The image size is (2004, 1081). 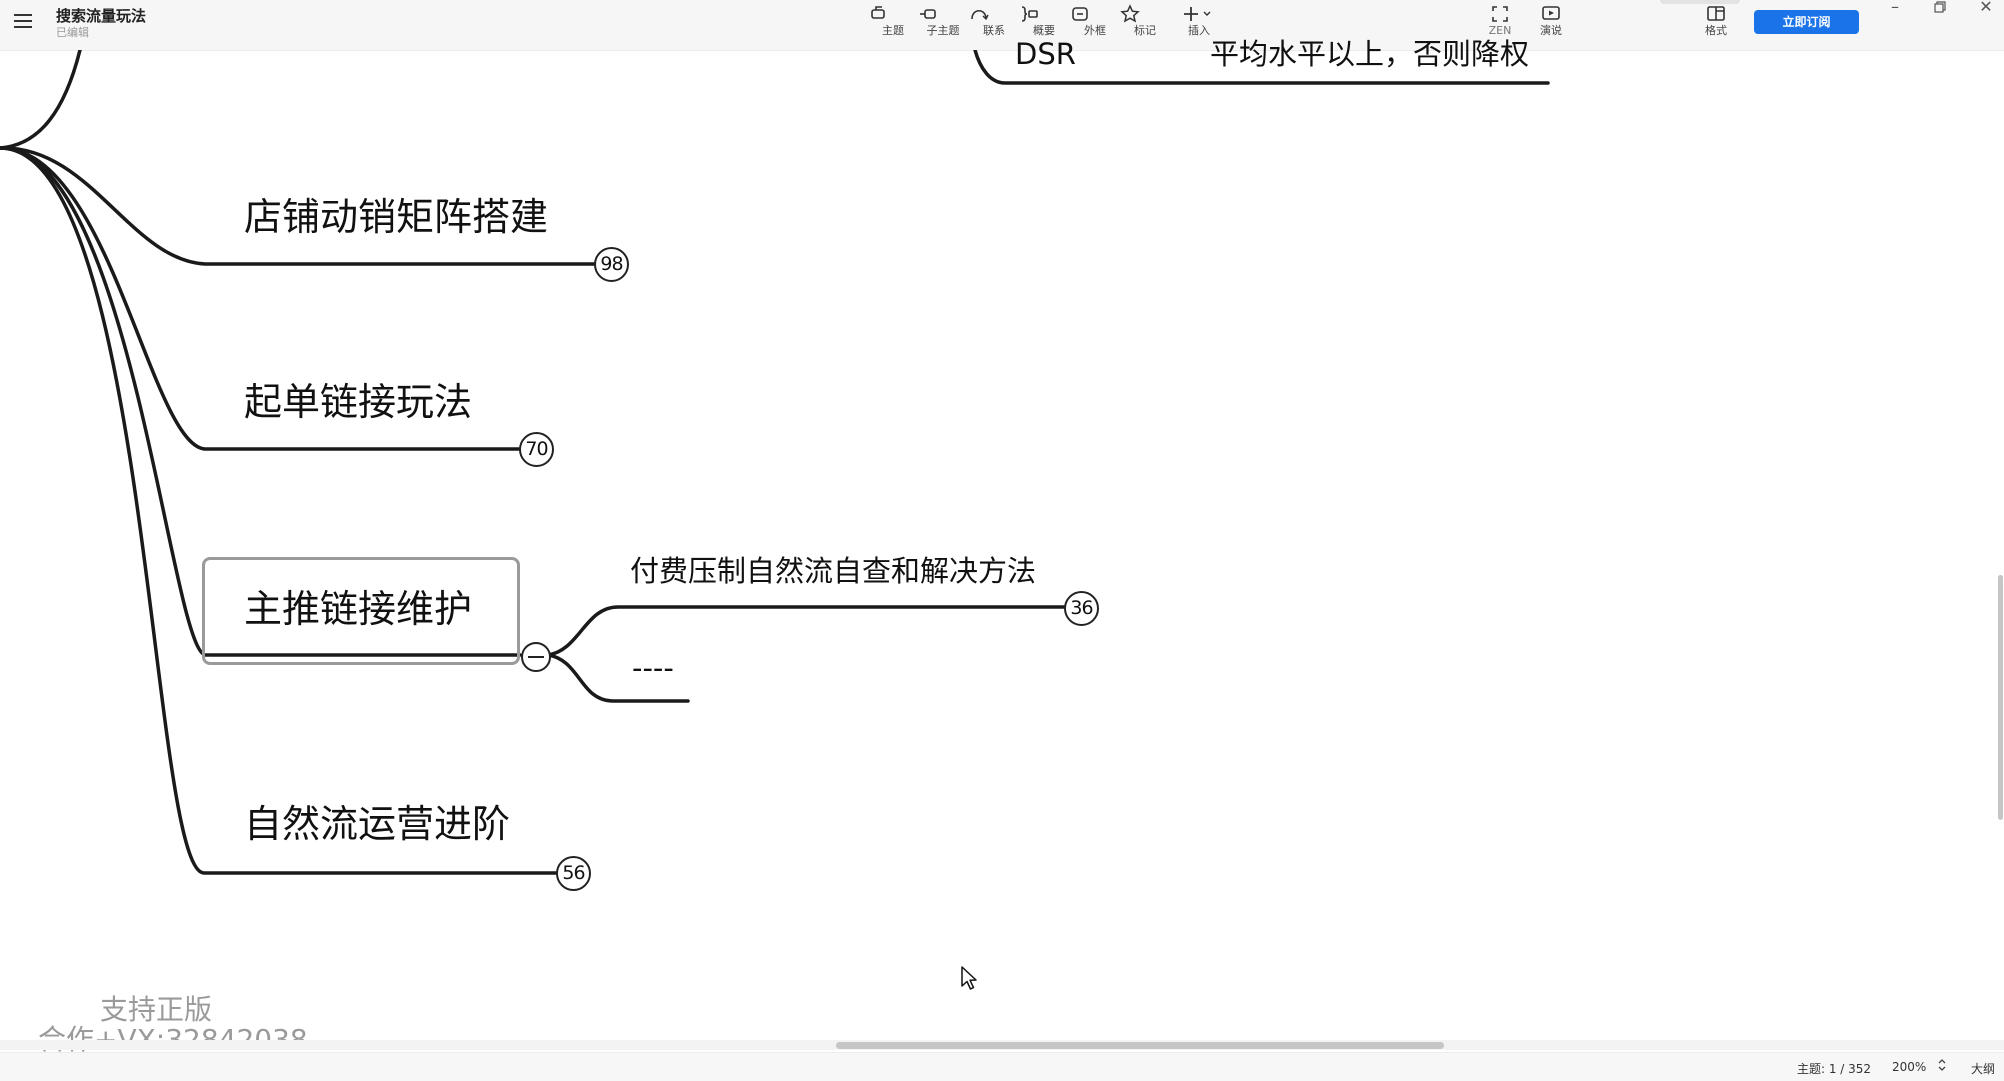 I want to click on subscribe-button: 立即订阅, so click(x=1806, y=22).